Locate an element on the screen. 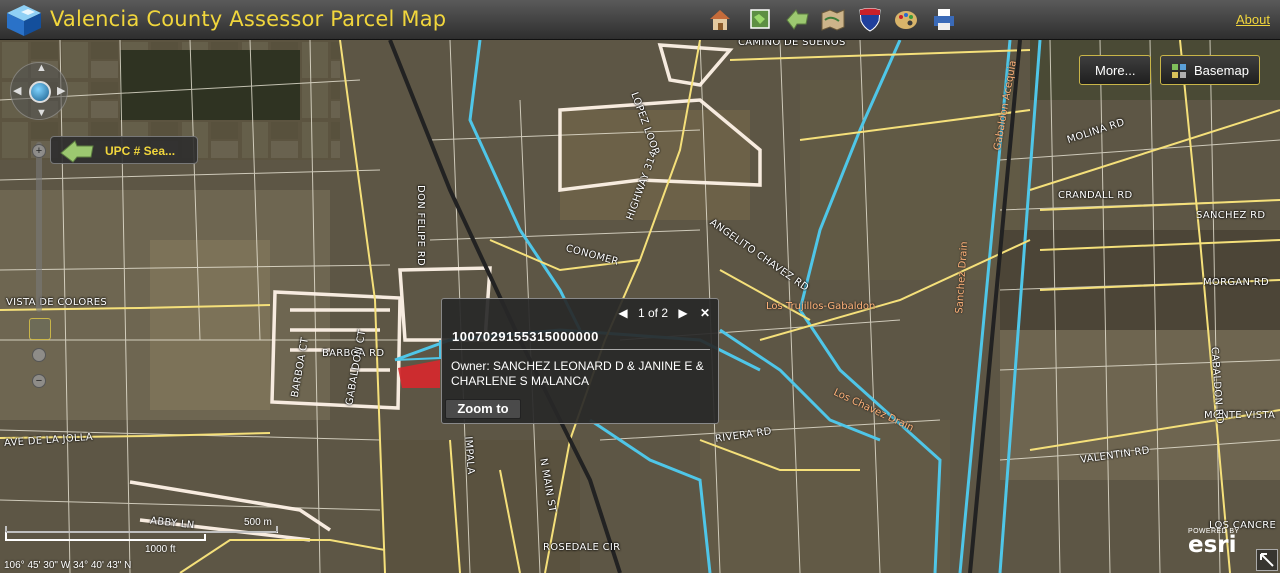 The height and width of the screenshot is (573, 1280). next-feature-icon: ▶ is located at coordinates (682, 313).